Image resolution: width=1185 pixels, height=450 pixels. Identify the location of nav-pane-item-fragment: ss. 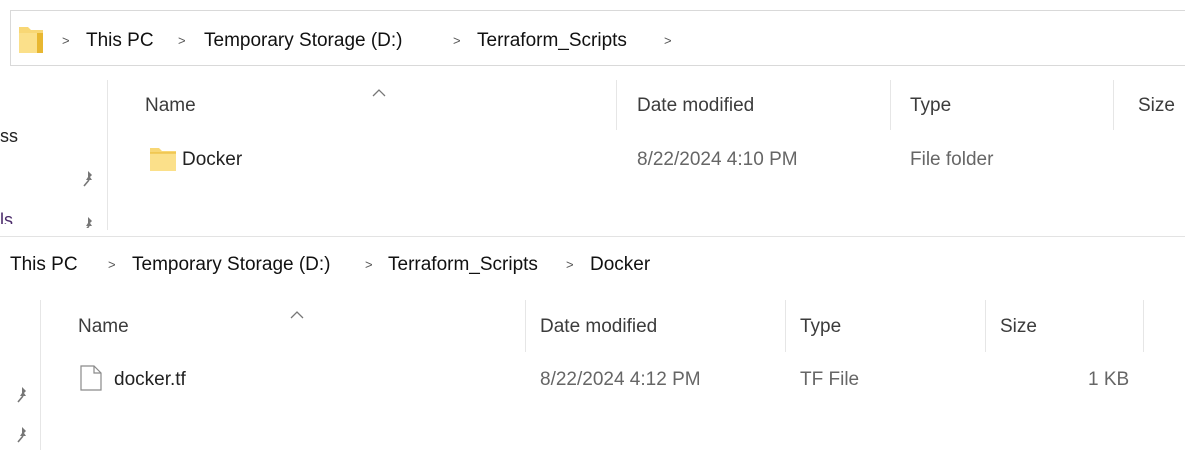
(9, 136).